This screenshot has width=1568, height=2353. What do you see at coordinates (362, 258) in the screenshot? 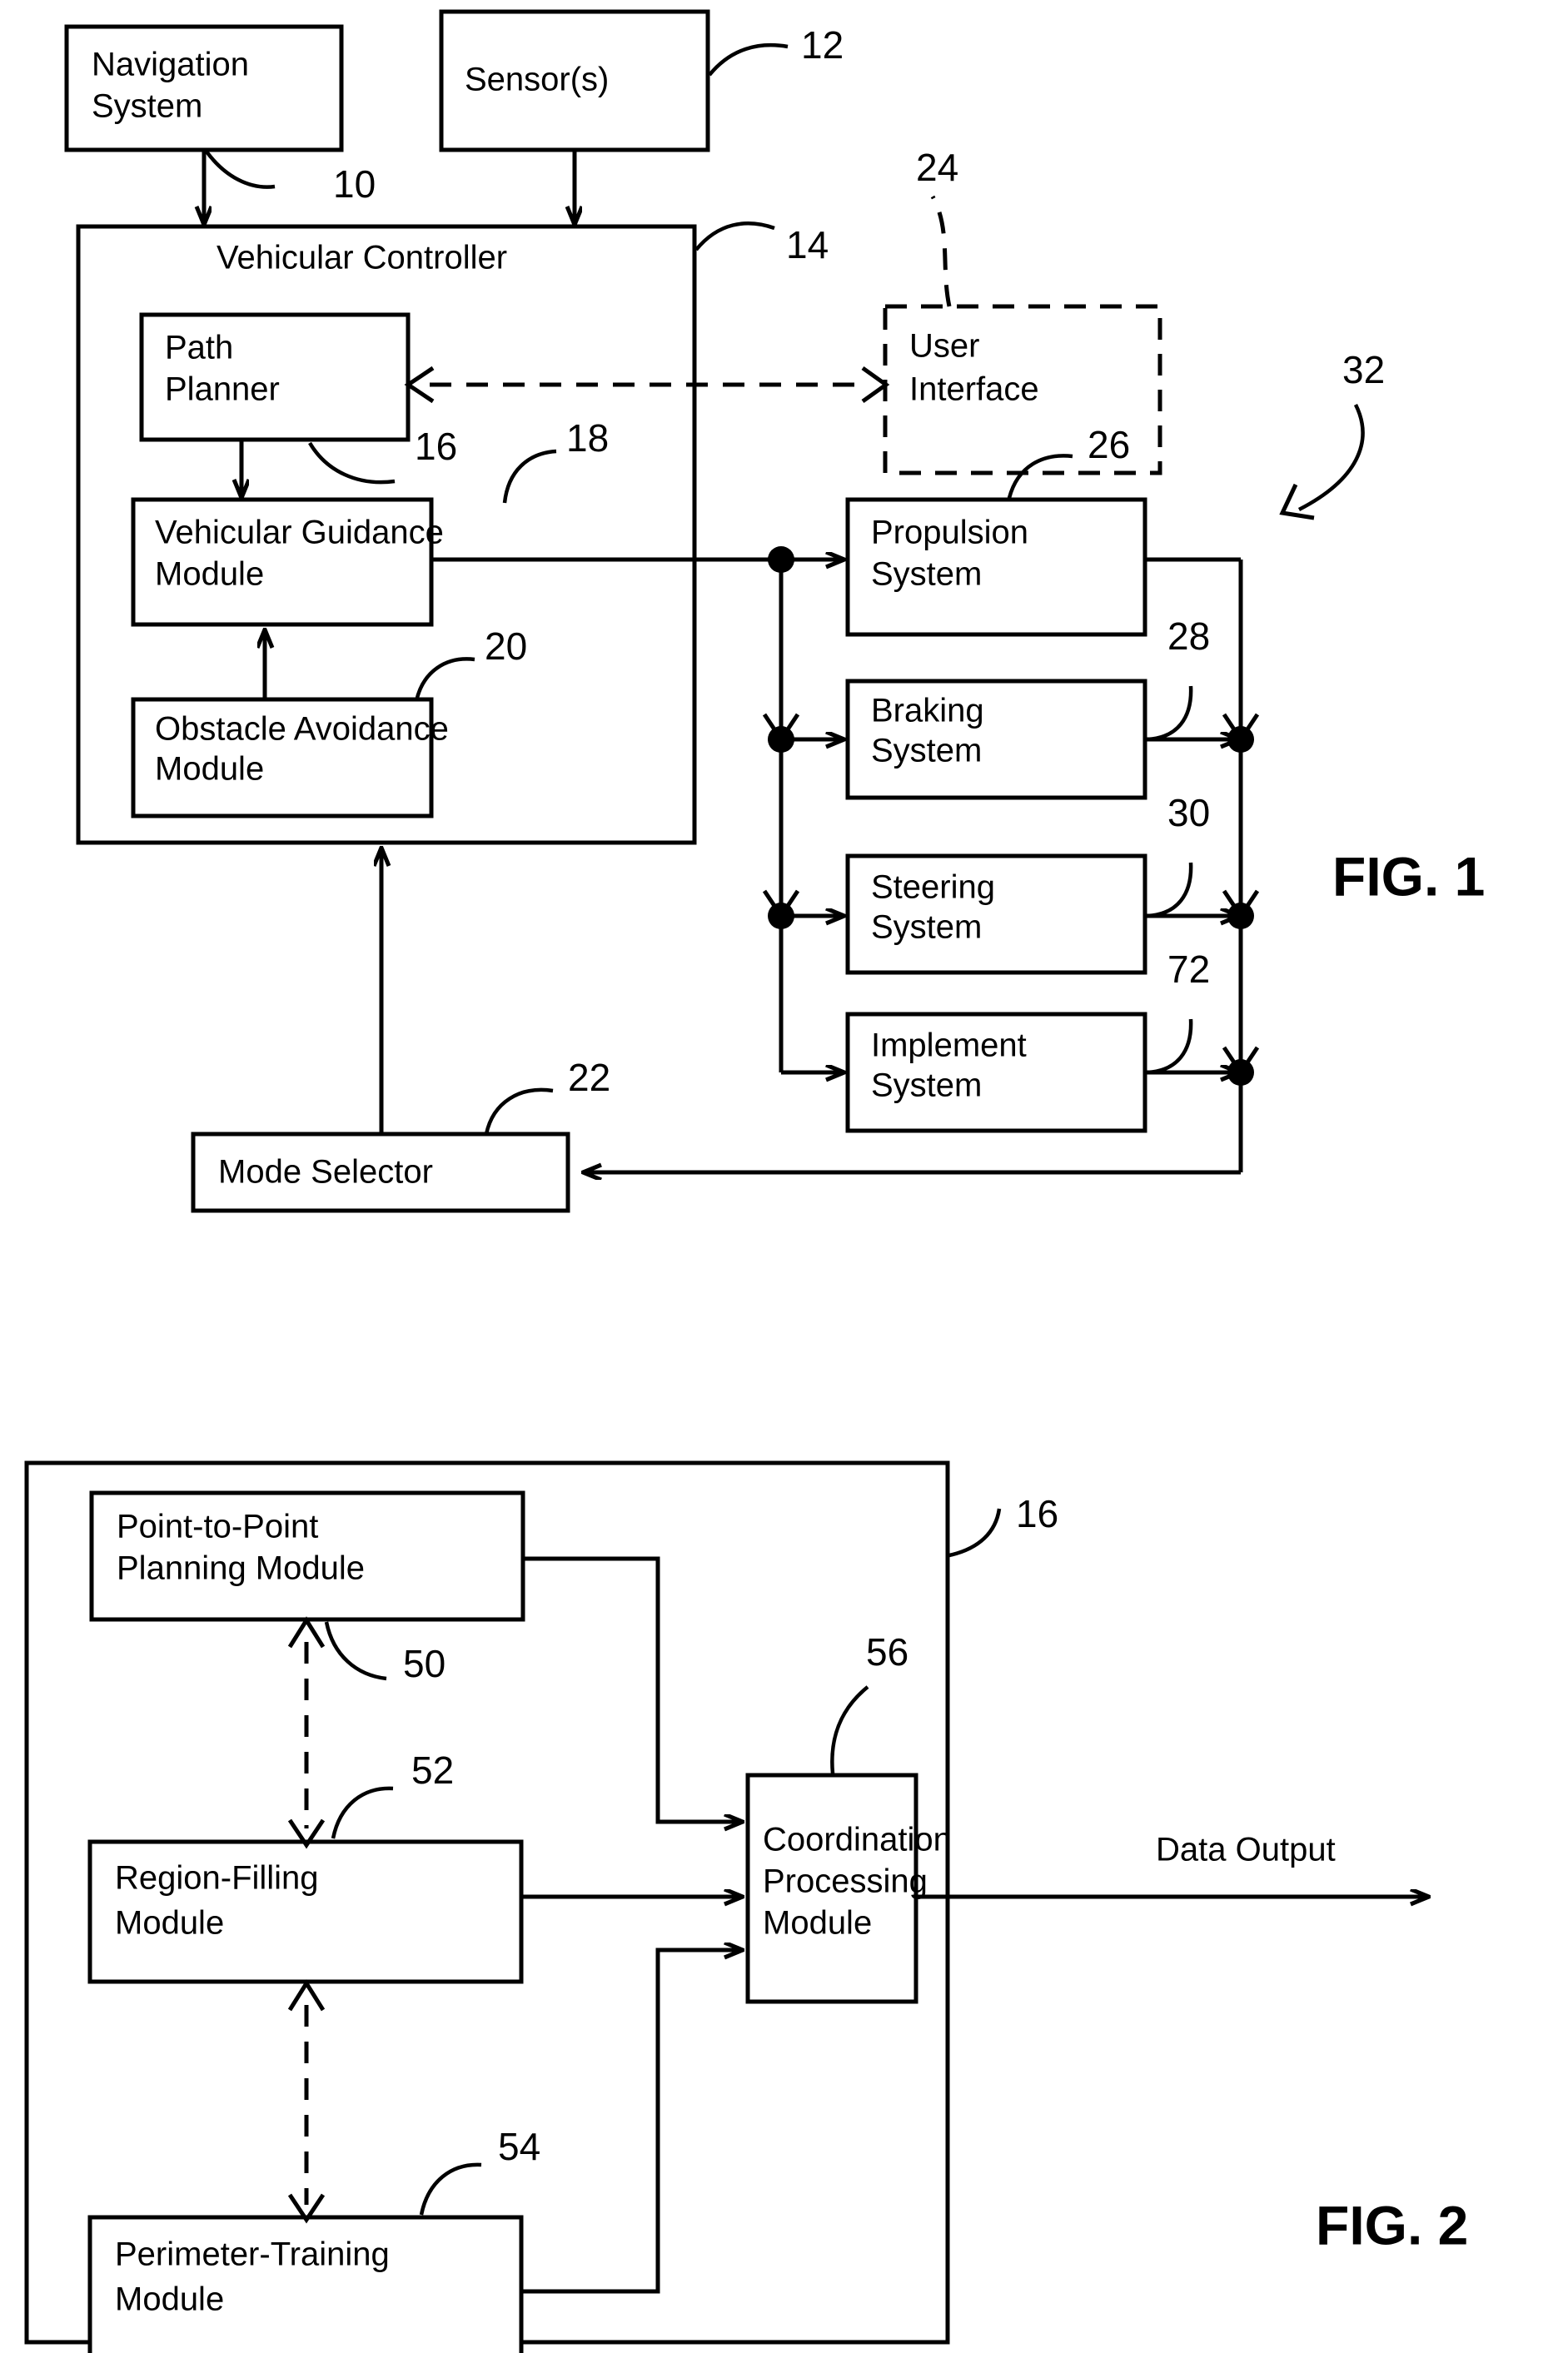
I see `vehicular-controller-label: Vehicular Controller` at bounding box center [362, 258].